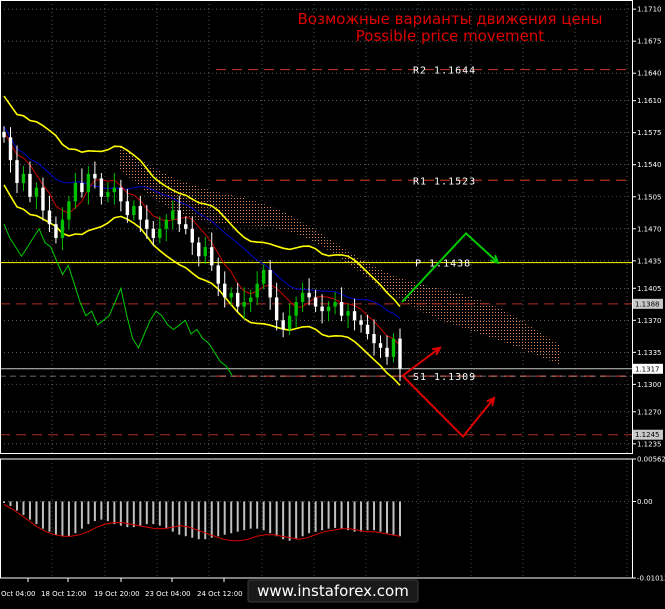 The height and width of the screenshot is (609, 665). What do you see at coordinates (450, 36) in the screenshot?
I see `title-en: Possible price movement` at bounding box center [450, 36].